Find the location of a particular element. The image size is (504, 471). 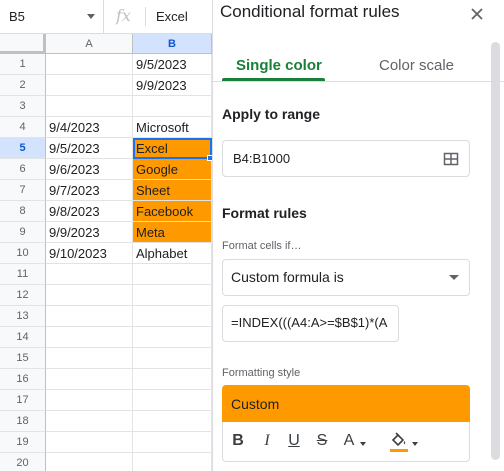

row-header: 17 is located at coordinates (23, 400).